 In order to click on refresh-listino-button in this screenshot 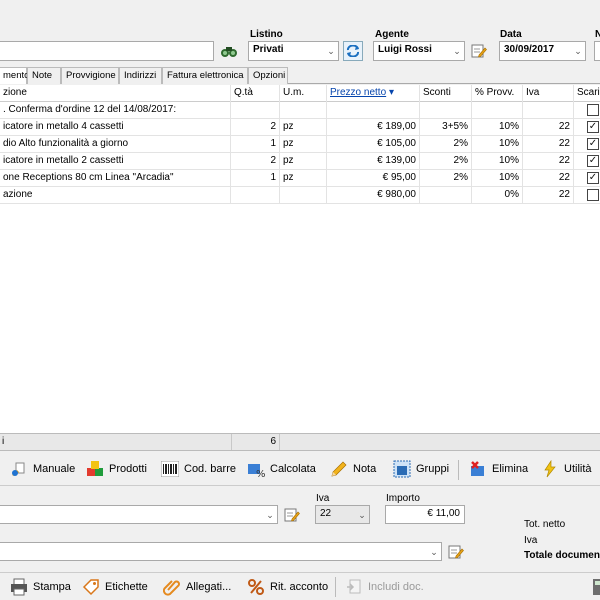, I will do `click(353, 51)`.